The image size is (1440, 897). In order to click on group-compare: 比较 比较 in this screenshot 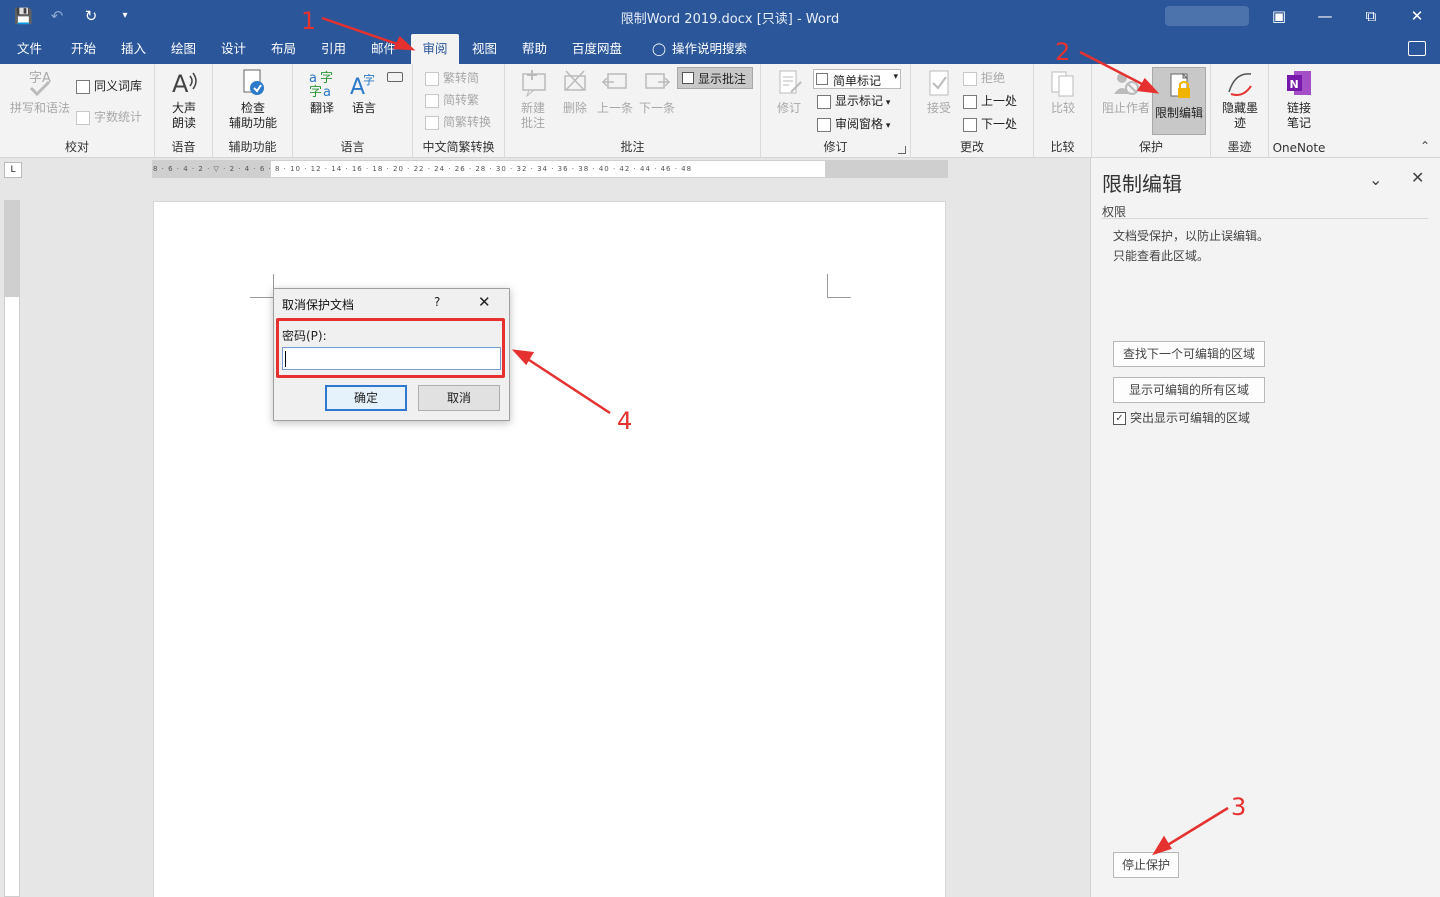, I will do `click(1063, 111)`.